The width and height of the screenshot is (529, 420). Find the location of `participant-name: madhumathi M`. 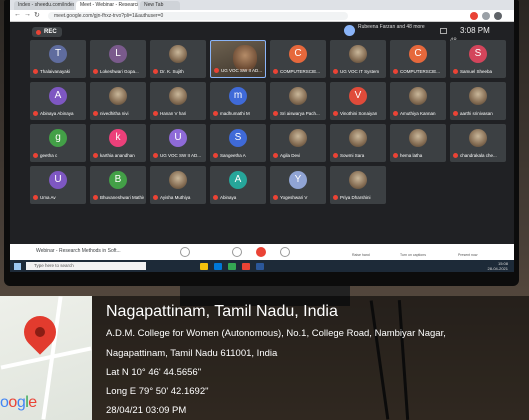

participant-name: madhumathi M is located at coordinates (238, 114).